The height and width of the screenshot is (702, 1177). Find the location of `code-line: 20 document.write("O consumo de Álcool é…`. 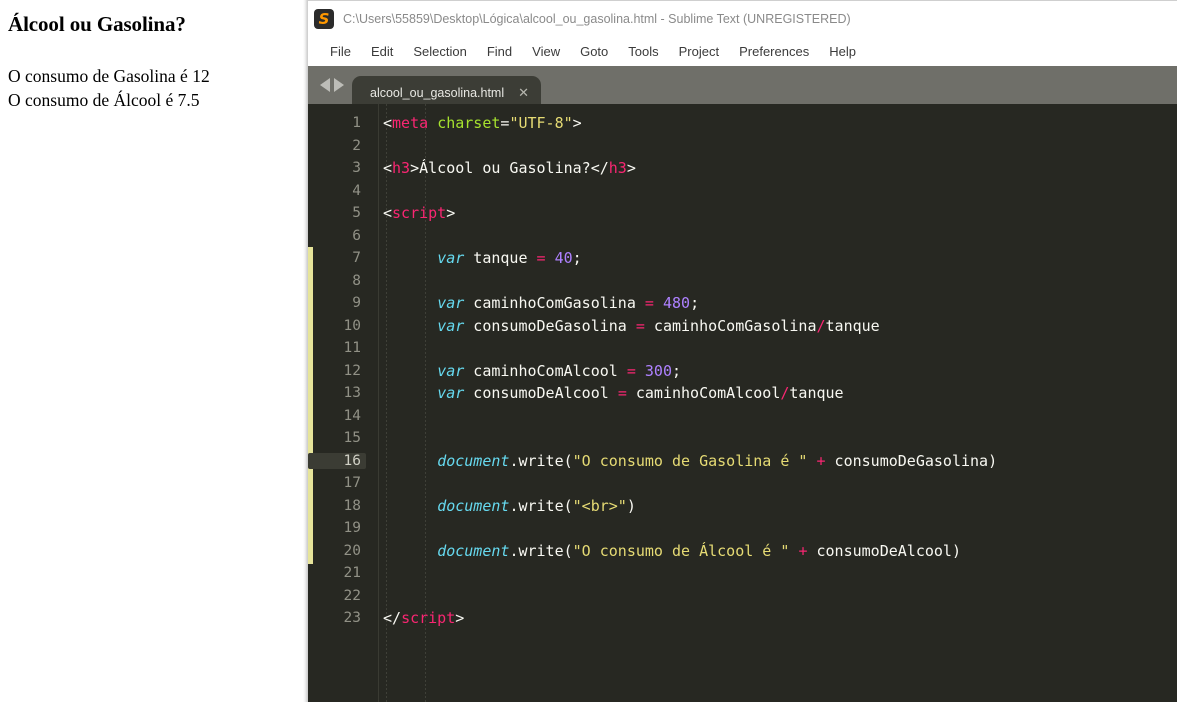

code-line: 20 document.write("O consumo de Álcool é… is located at coordinates (742, 551).